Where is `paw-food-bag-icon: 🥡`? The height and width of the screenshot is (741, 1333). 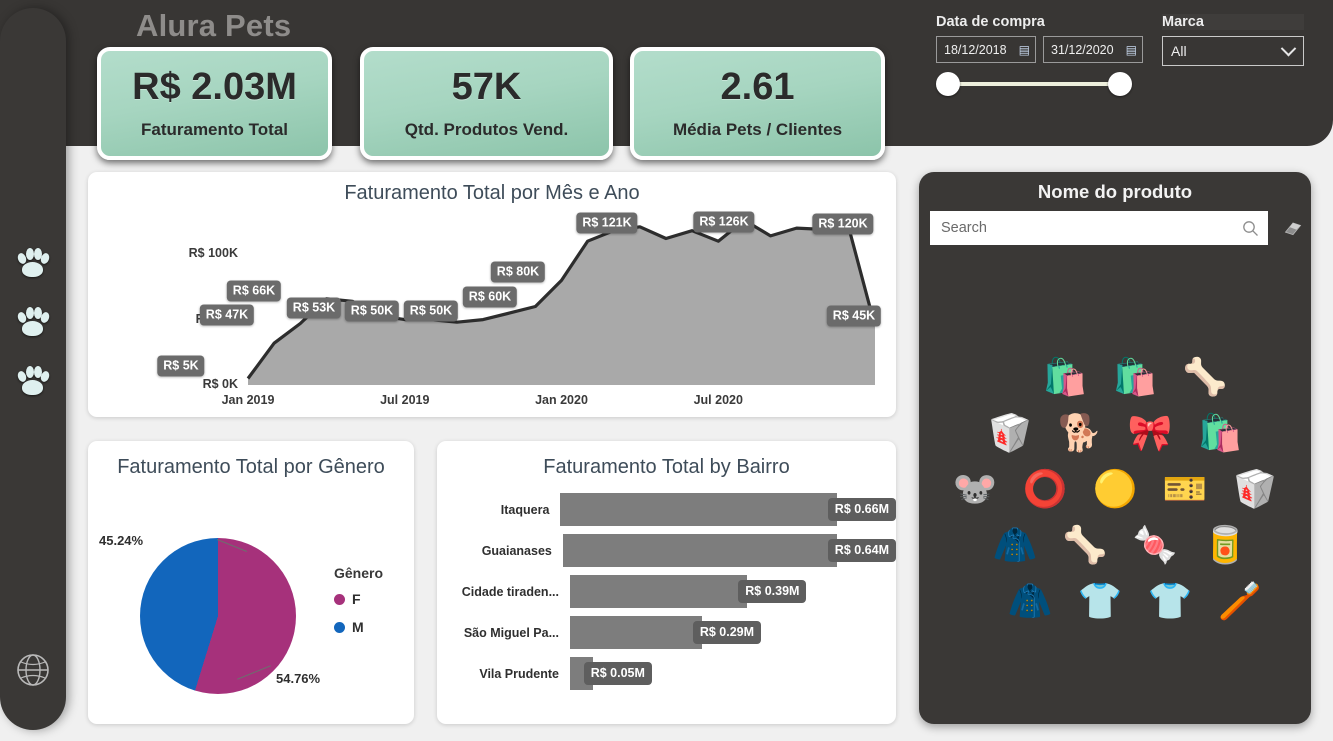
paw-food-bag-icon: 🥡 is located at coordinates (1010, 433).